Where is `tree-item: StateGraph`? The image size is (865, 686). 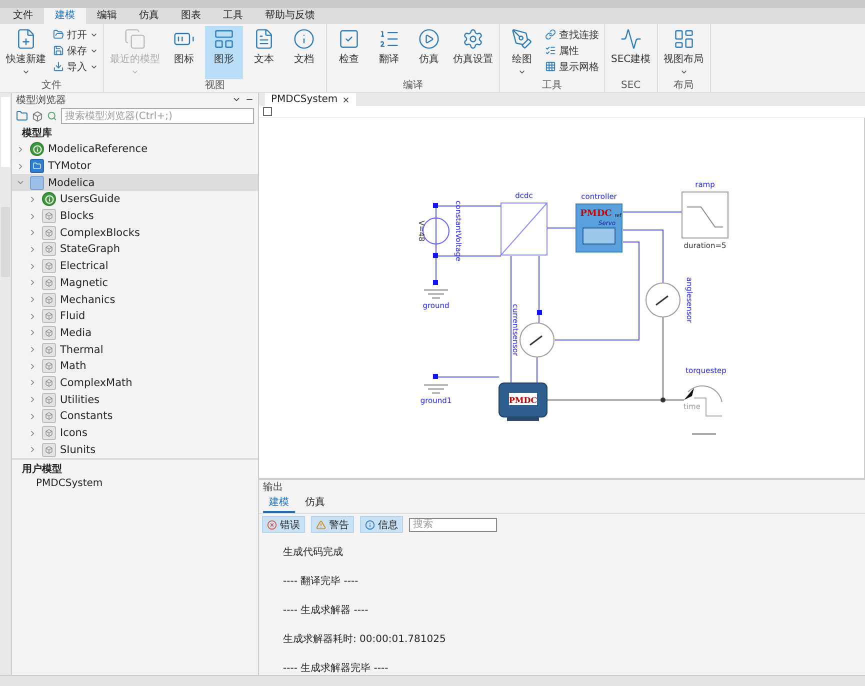
tree-item: StateGraph is located at coordinates (135, 249).